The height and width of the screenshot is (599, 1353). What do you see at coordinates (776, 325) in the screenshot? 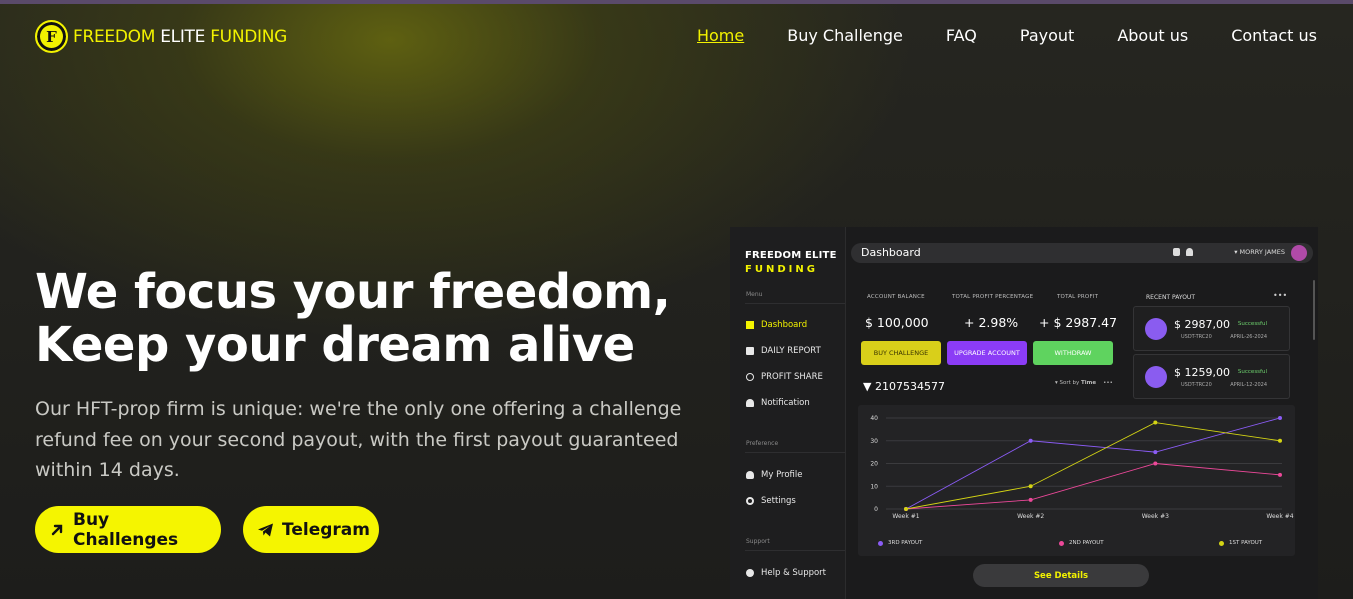
I see `dash-menu-dashboard: Dashboard` at bounding box center [776, 325].